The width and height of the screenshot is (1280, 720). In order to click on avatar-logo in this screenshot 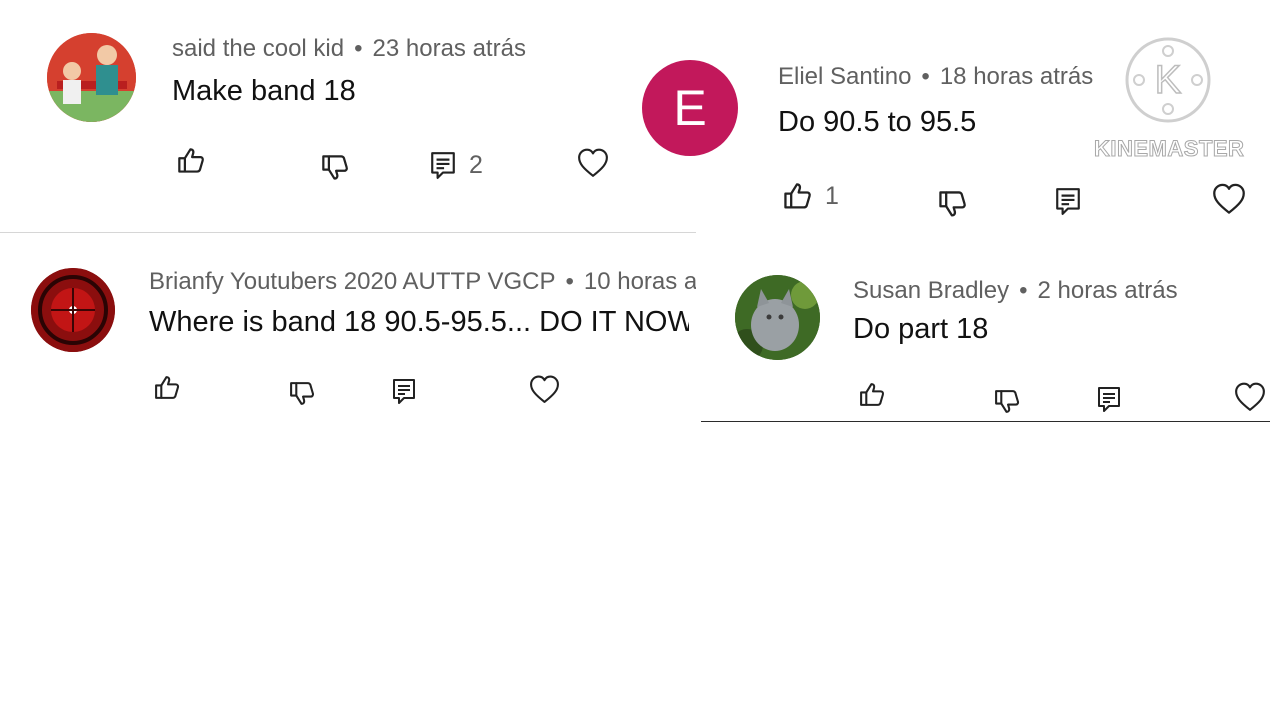, I will do `click(73, 310)`.